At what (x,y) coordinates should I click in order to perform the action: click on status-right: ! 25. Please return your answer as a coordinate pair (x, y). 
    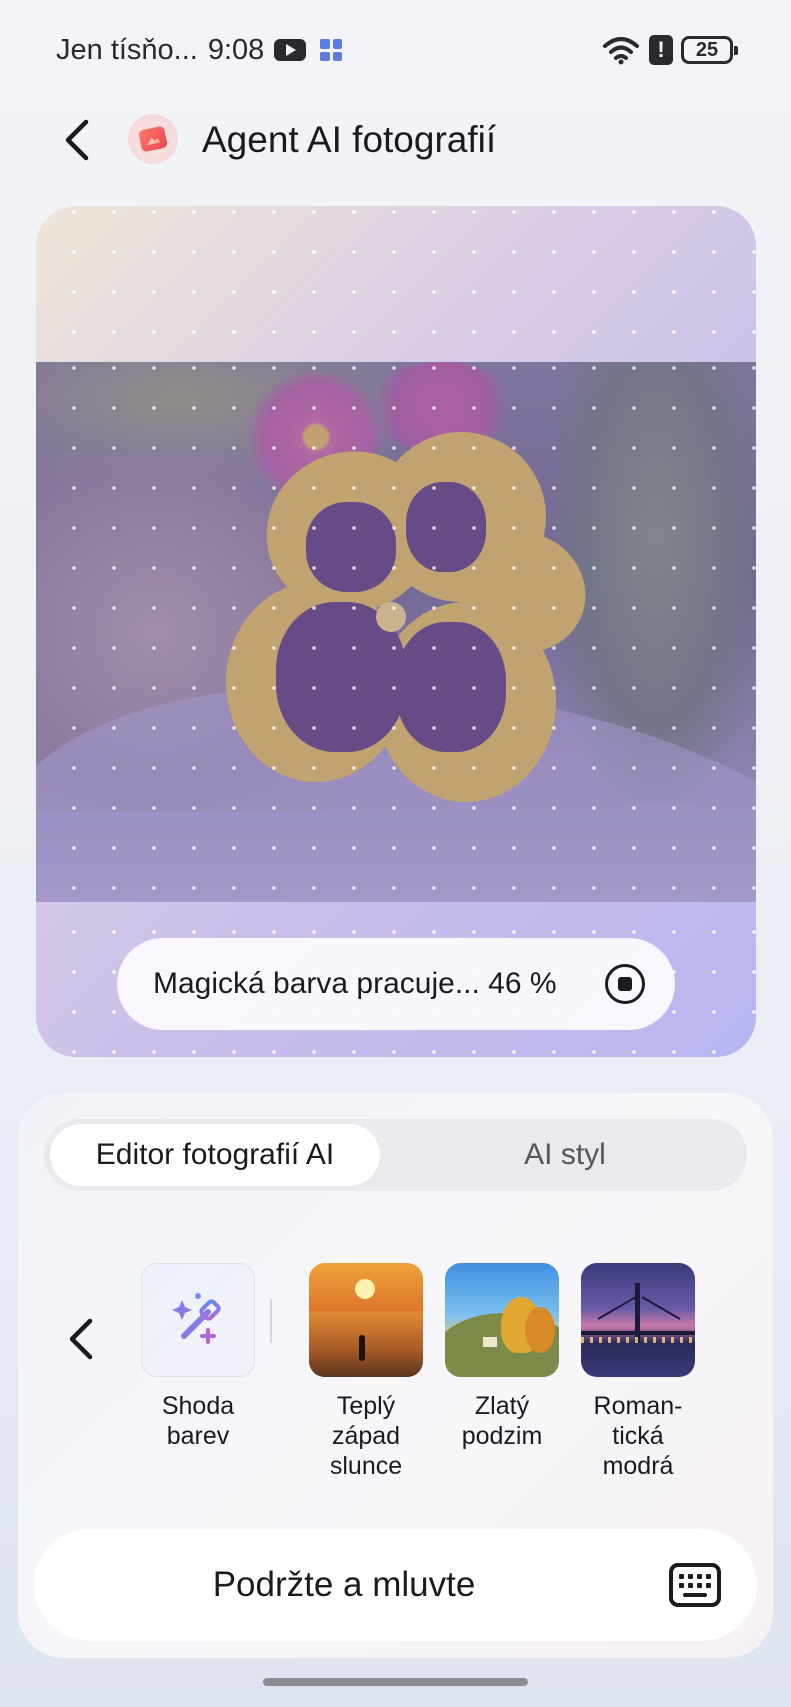
    Looking at the image, I should click on (669, 50).